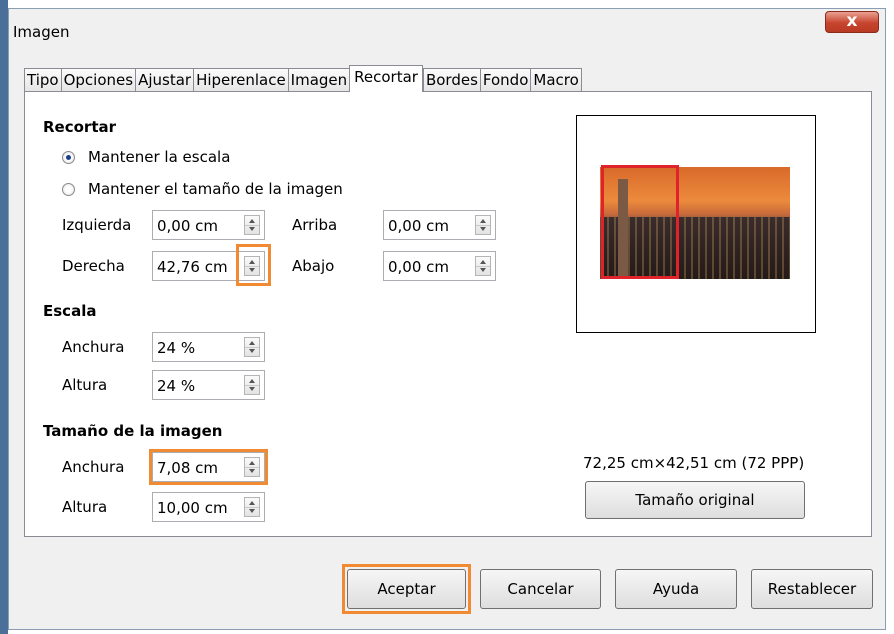 This screenshot has height=634, width=894. What do you see at coordinates (315, 225) in the screenshot?
I see `crop-top-label: Arriba` at bounding box center [315, 225].